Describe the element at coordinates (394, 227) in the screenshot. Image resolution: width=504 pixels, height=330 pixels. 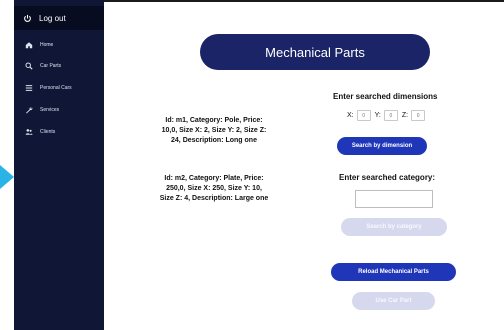
I see `search-by-category-button: Search by category` at that location.